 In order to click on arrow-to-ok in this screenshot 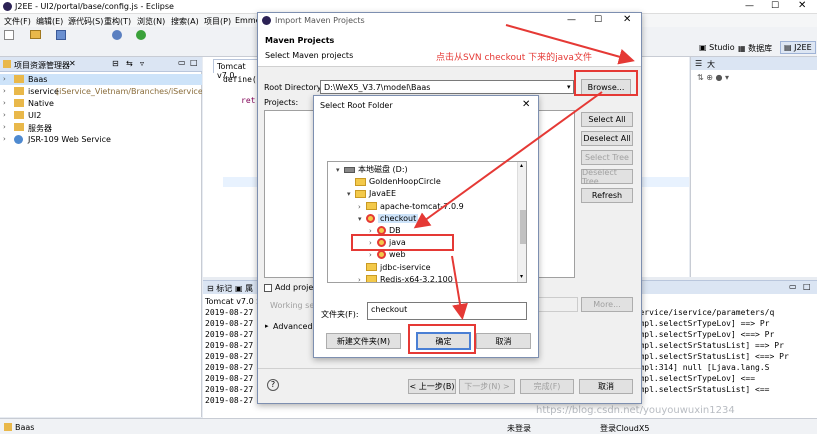, I will do `click(459, 287)`.